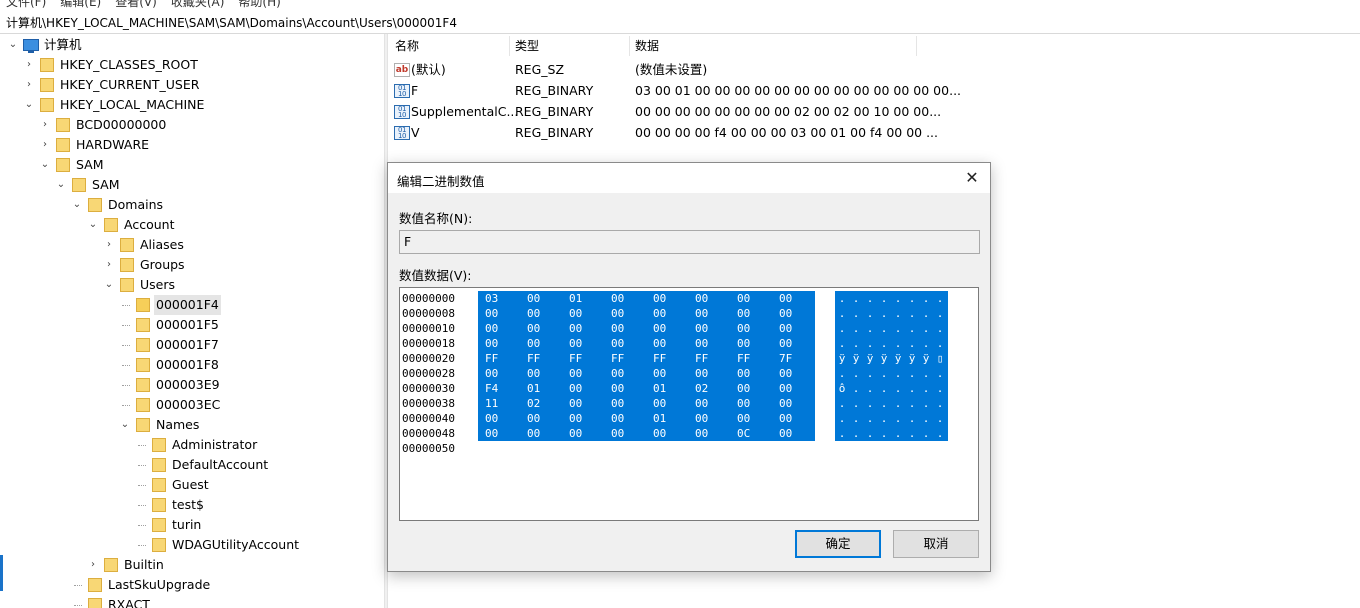 This screenshot has width=1360, height=608. What do you see at coordinates (838, 544) in the screenshot?
I see `ok-button: 确定` at bounding box center [838, 544].